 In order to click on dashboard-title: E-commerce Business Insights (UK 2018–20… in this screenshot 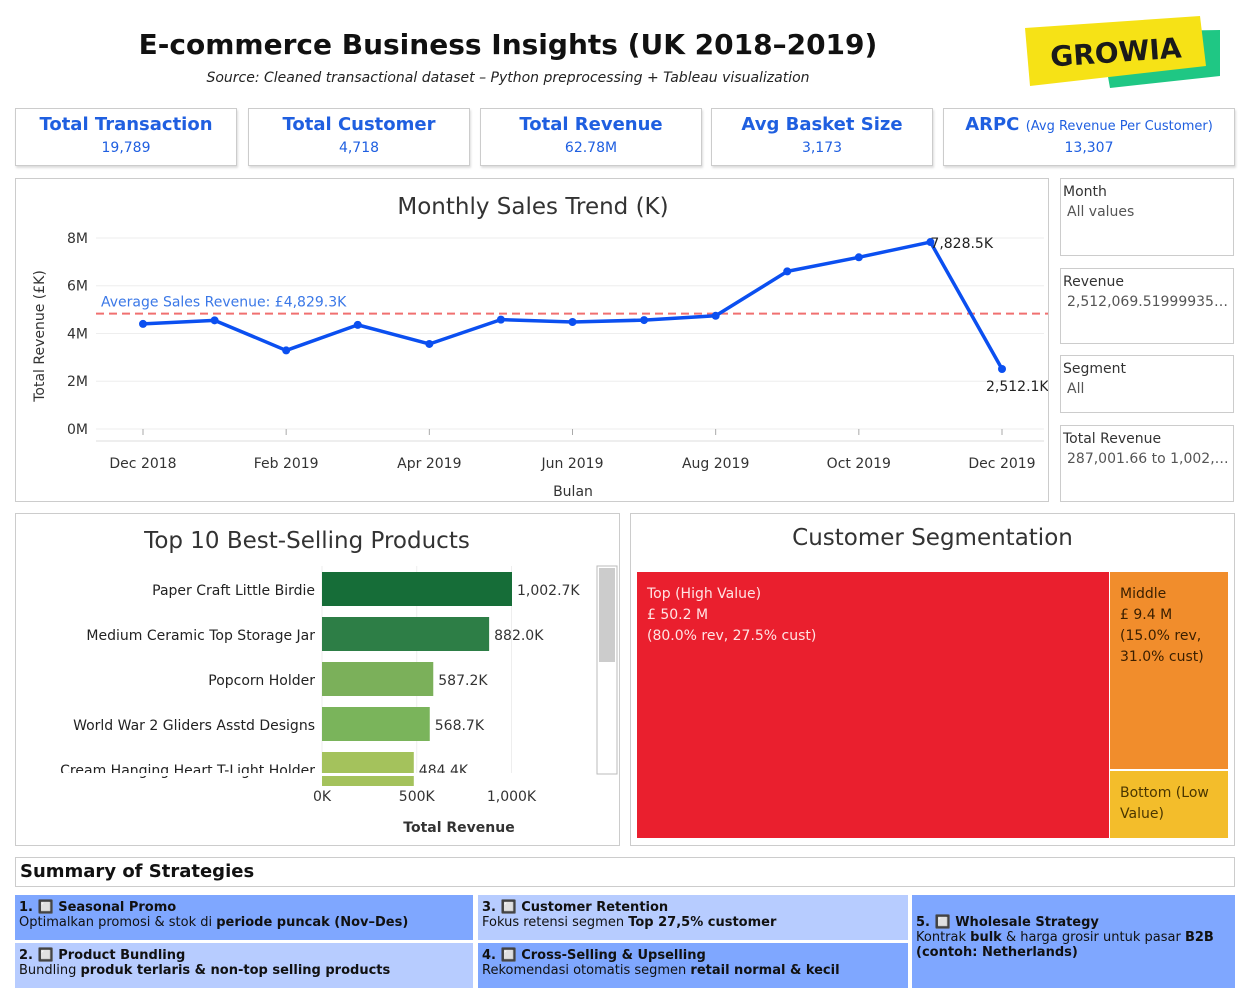, I will do `click(508, 44)`.